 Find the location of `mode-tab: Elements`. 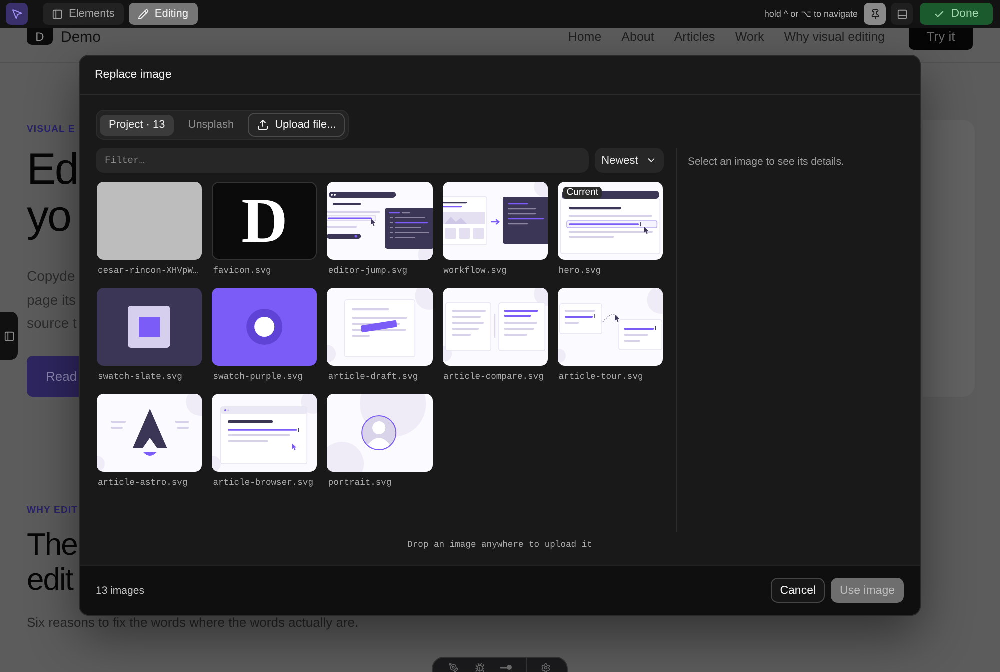

mode-tab: Elements is located at coordinates (83, 14).